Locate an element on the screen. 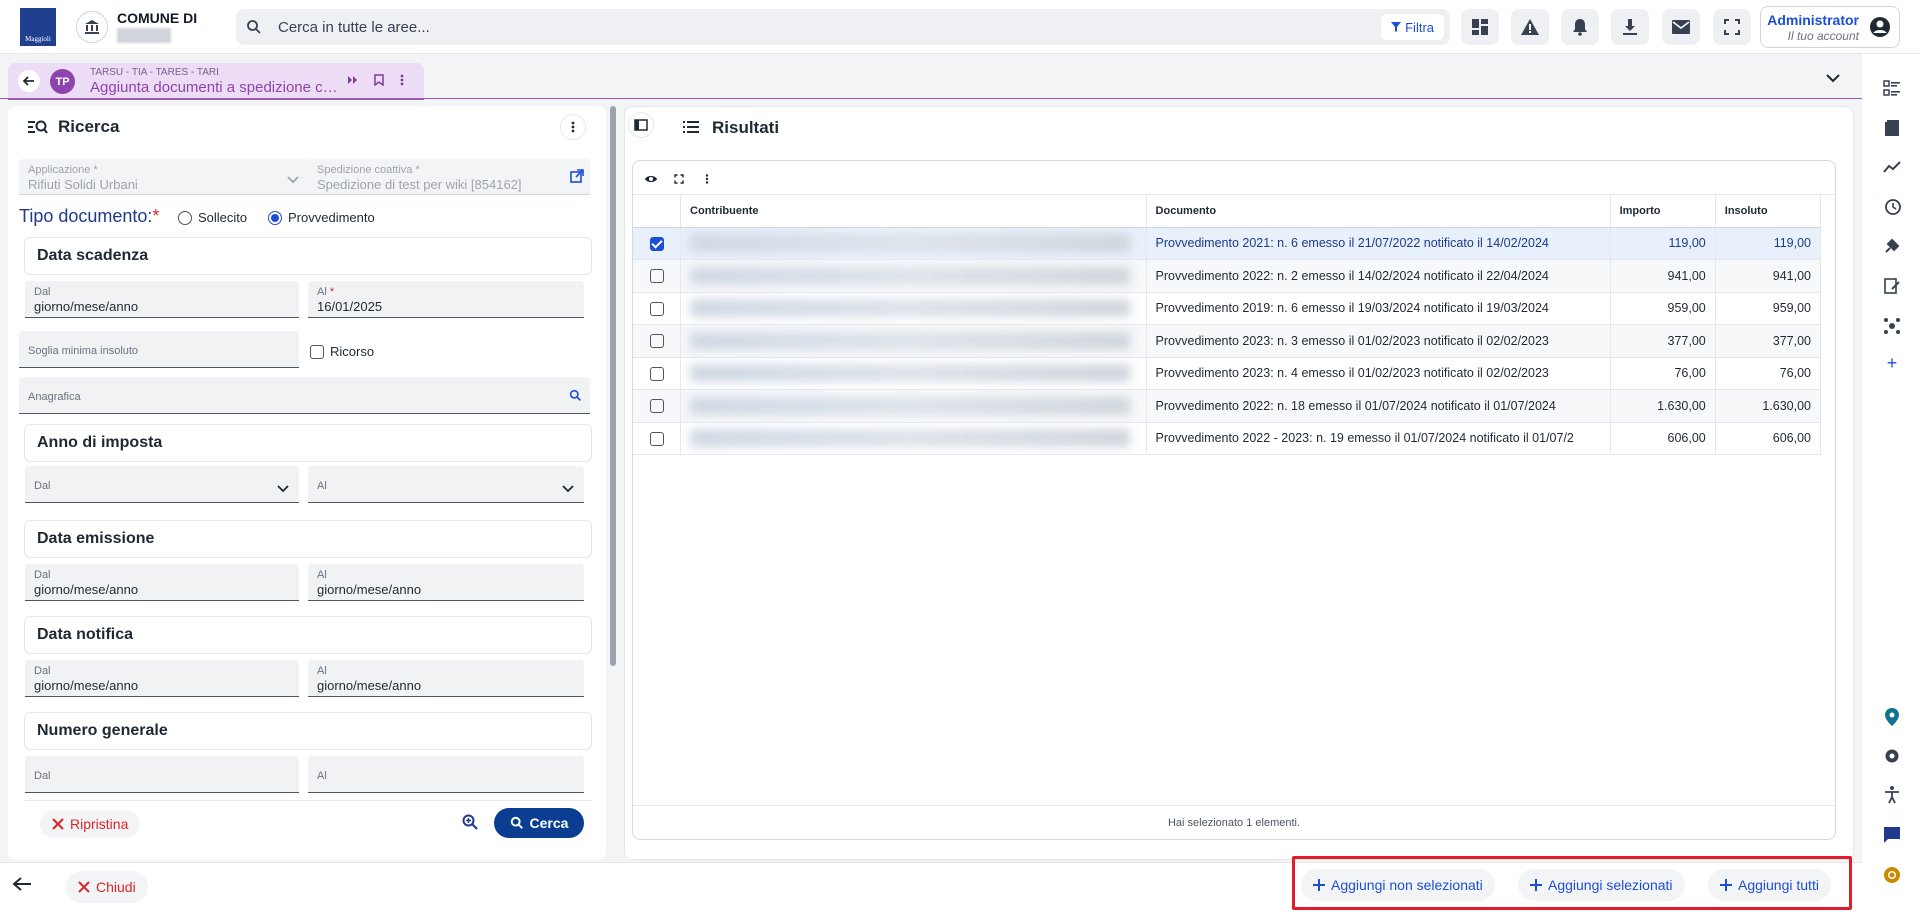 The width and height of the screenshot is (1920, 911). account-menu: Administrator Il tuo account is located at coordinates (1830, 27).